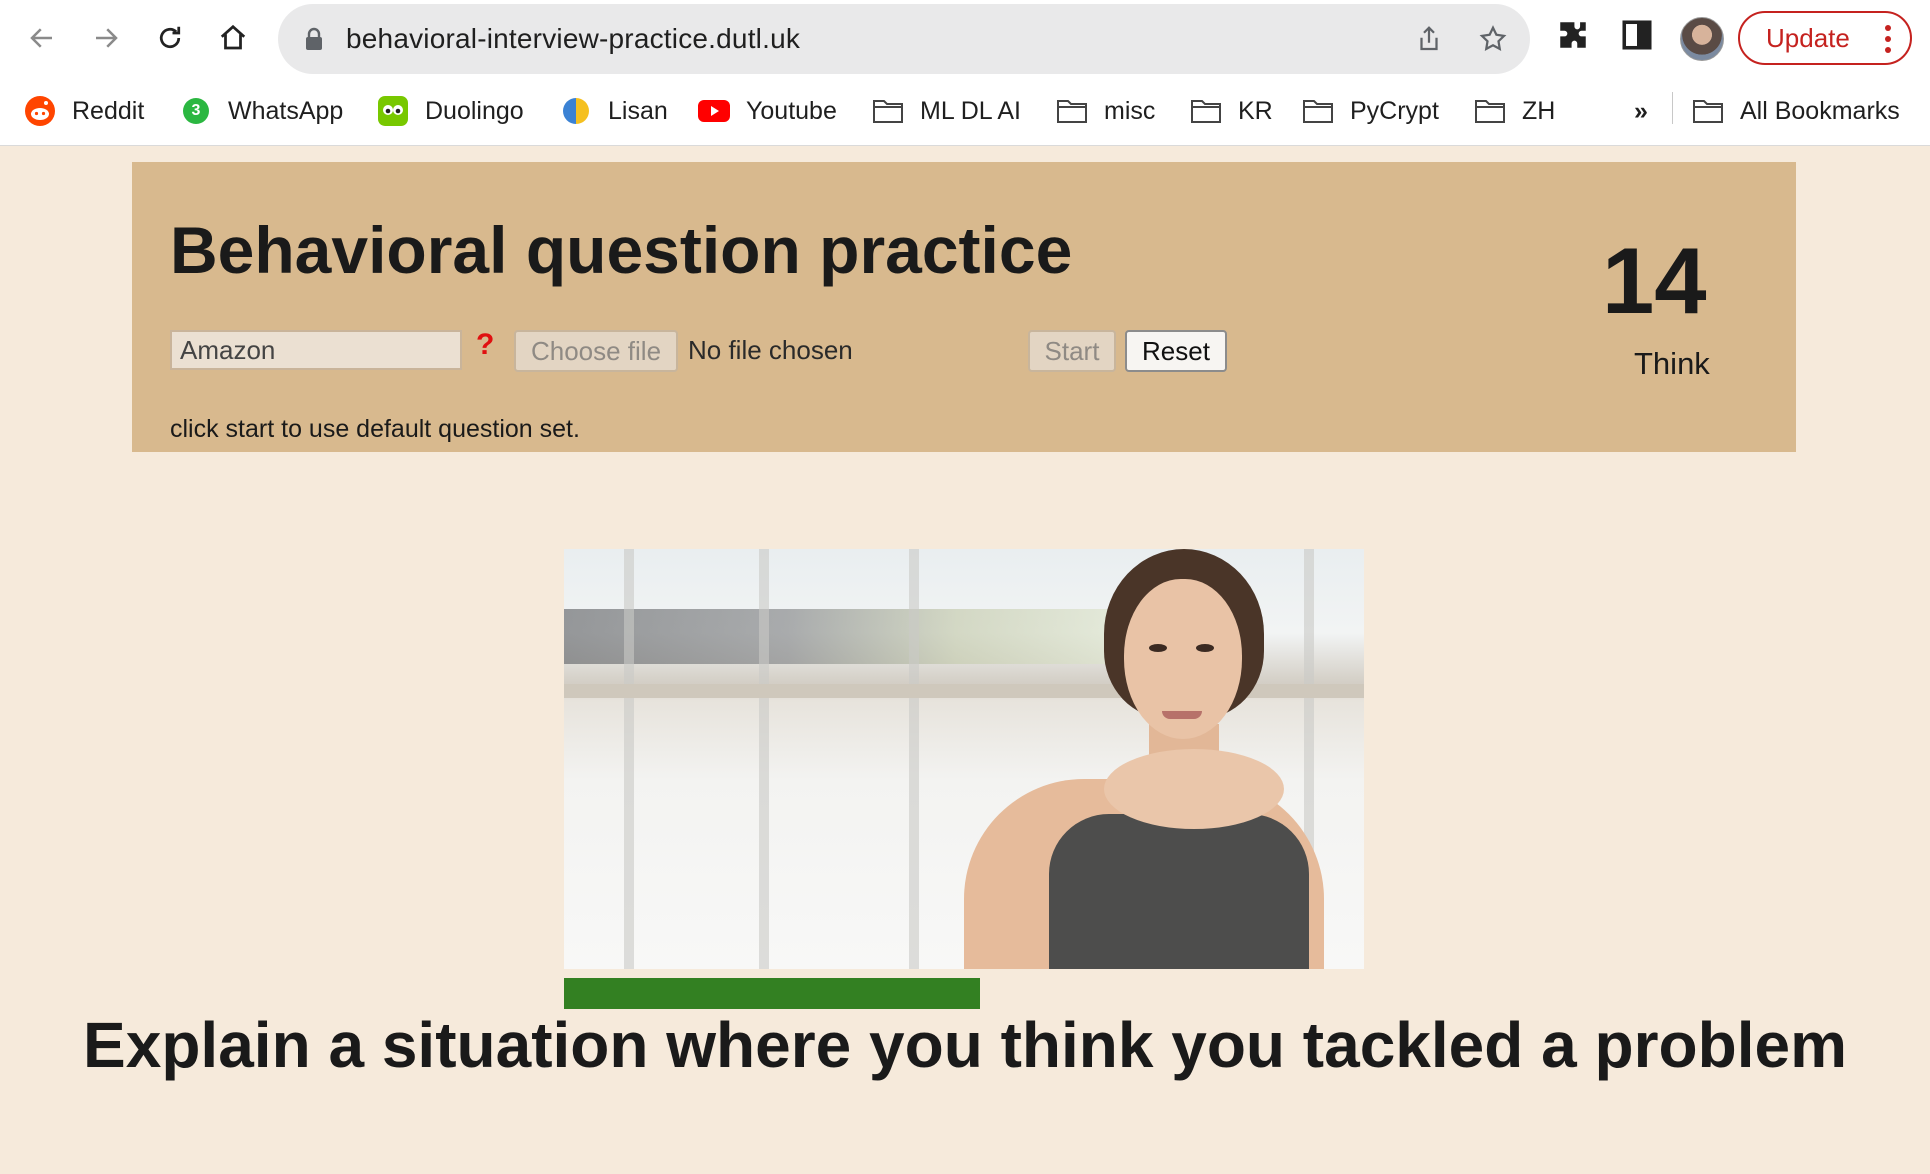 Image resolution: width=1930 pixels, height=1174 pixels. I want to click on home-icon, so click(233, 37).